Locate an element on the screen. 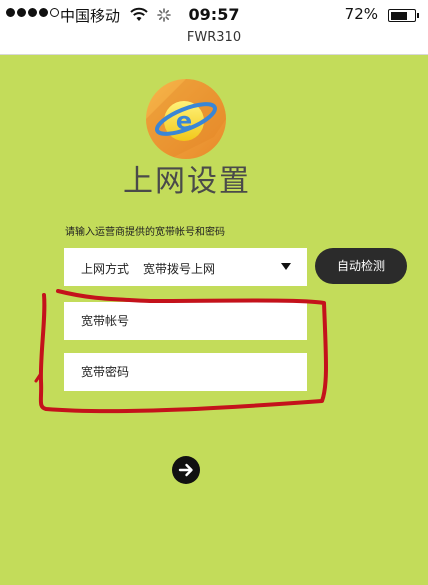  broadband-password-input is located at coordinates (185, 372).